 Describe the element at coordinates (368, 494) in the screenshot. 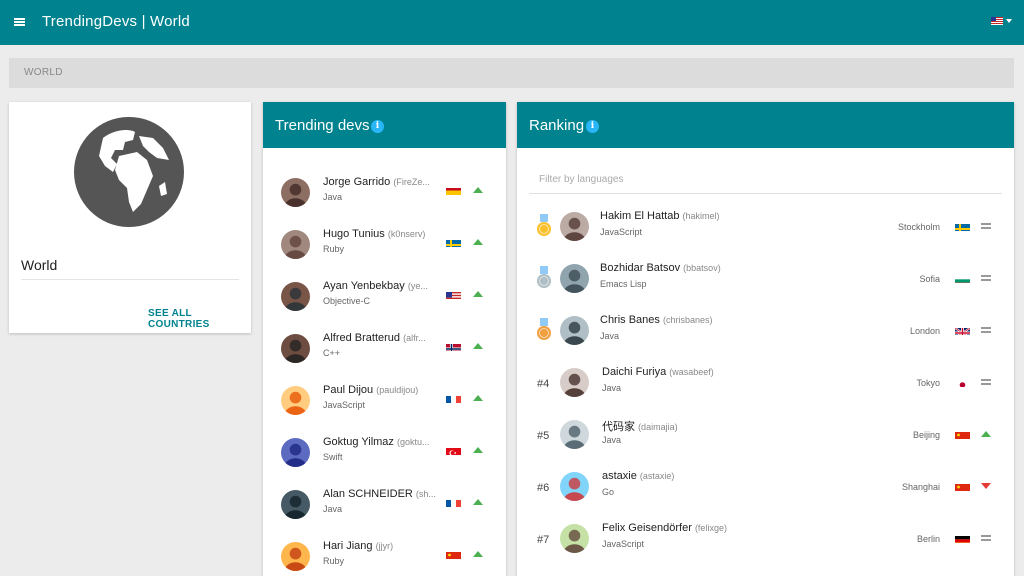

I see `dev-name: Alan SCHNEIDER` at that location.